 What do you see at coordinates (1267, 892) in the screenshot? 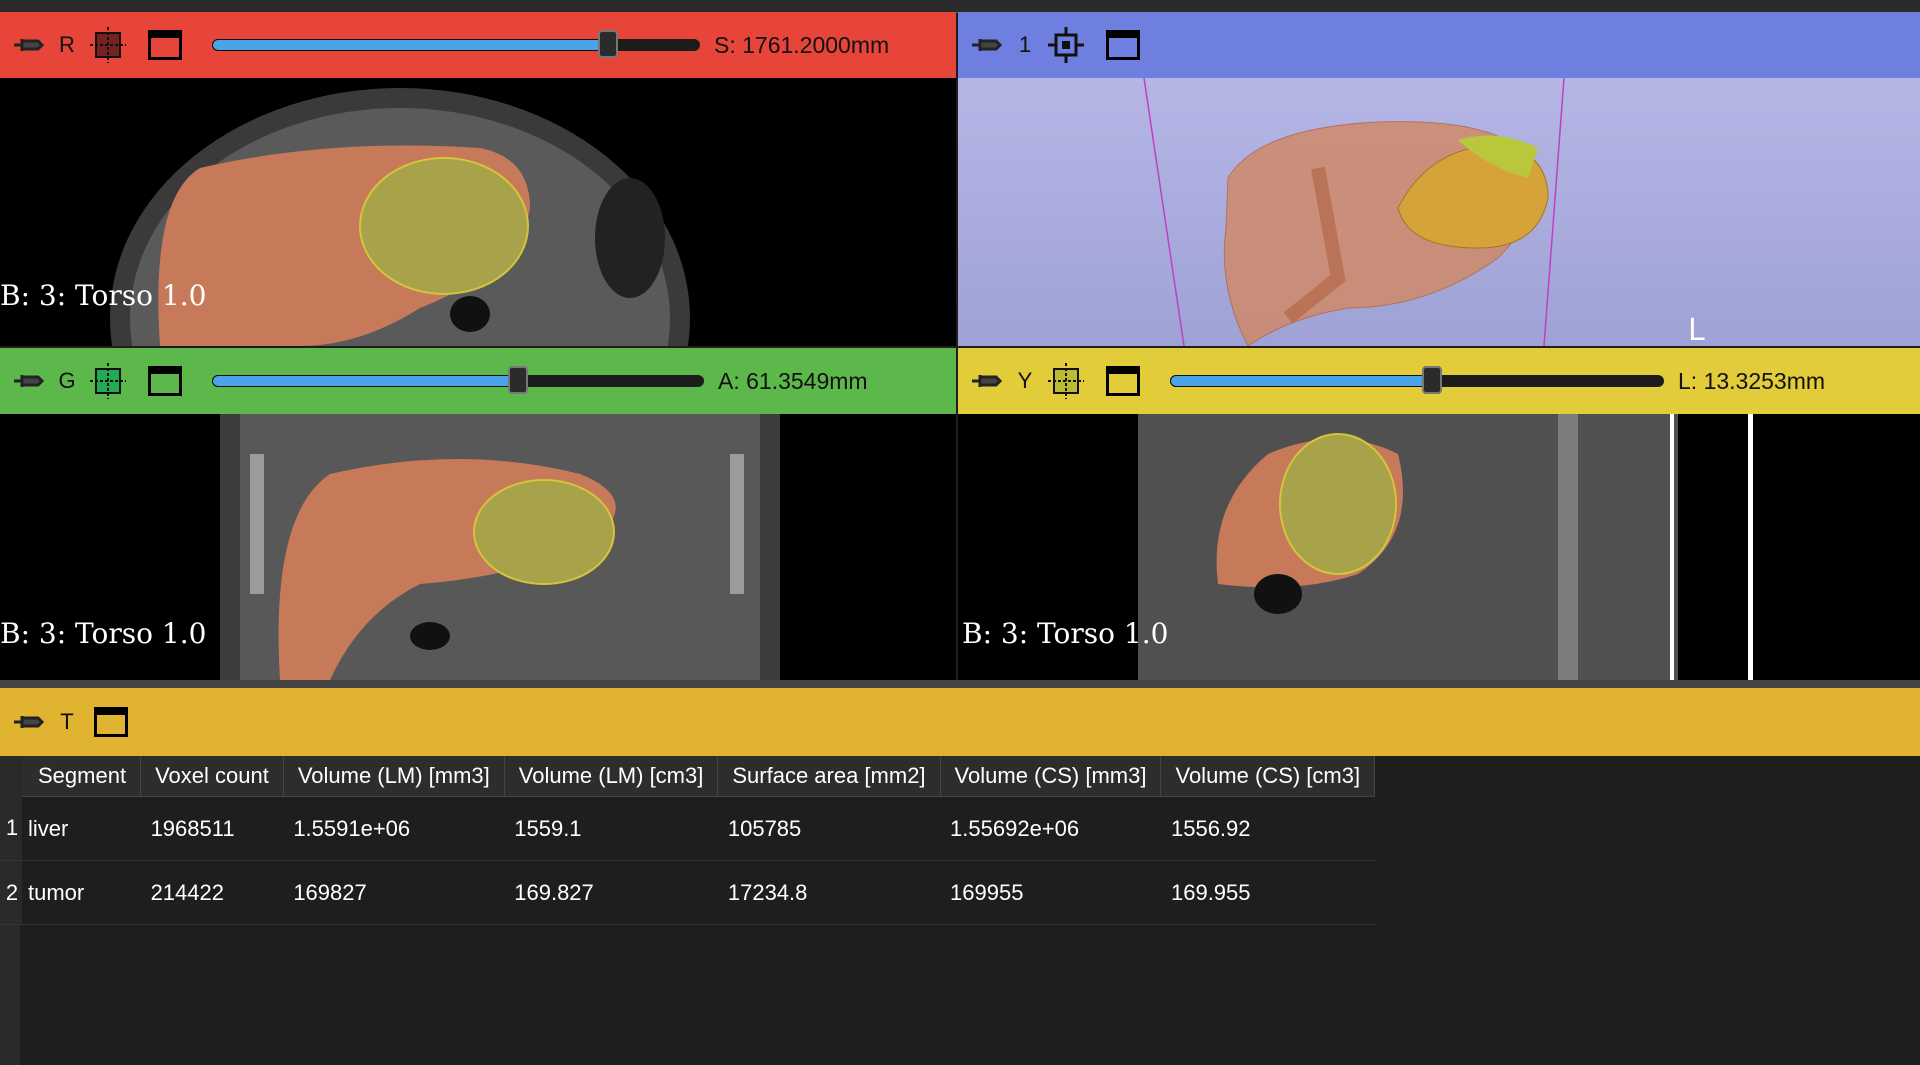
I see `table-cell: 169.955` at bounding box center [1267, 892].